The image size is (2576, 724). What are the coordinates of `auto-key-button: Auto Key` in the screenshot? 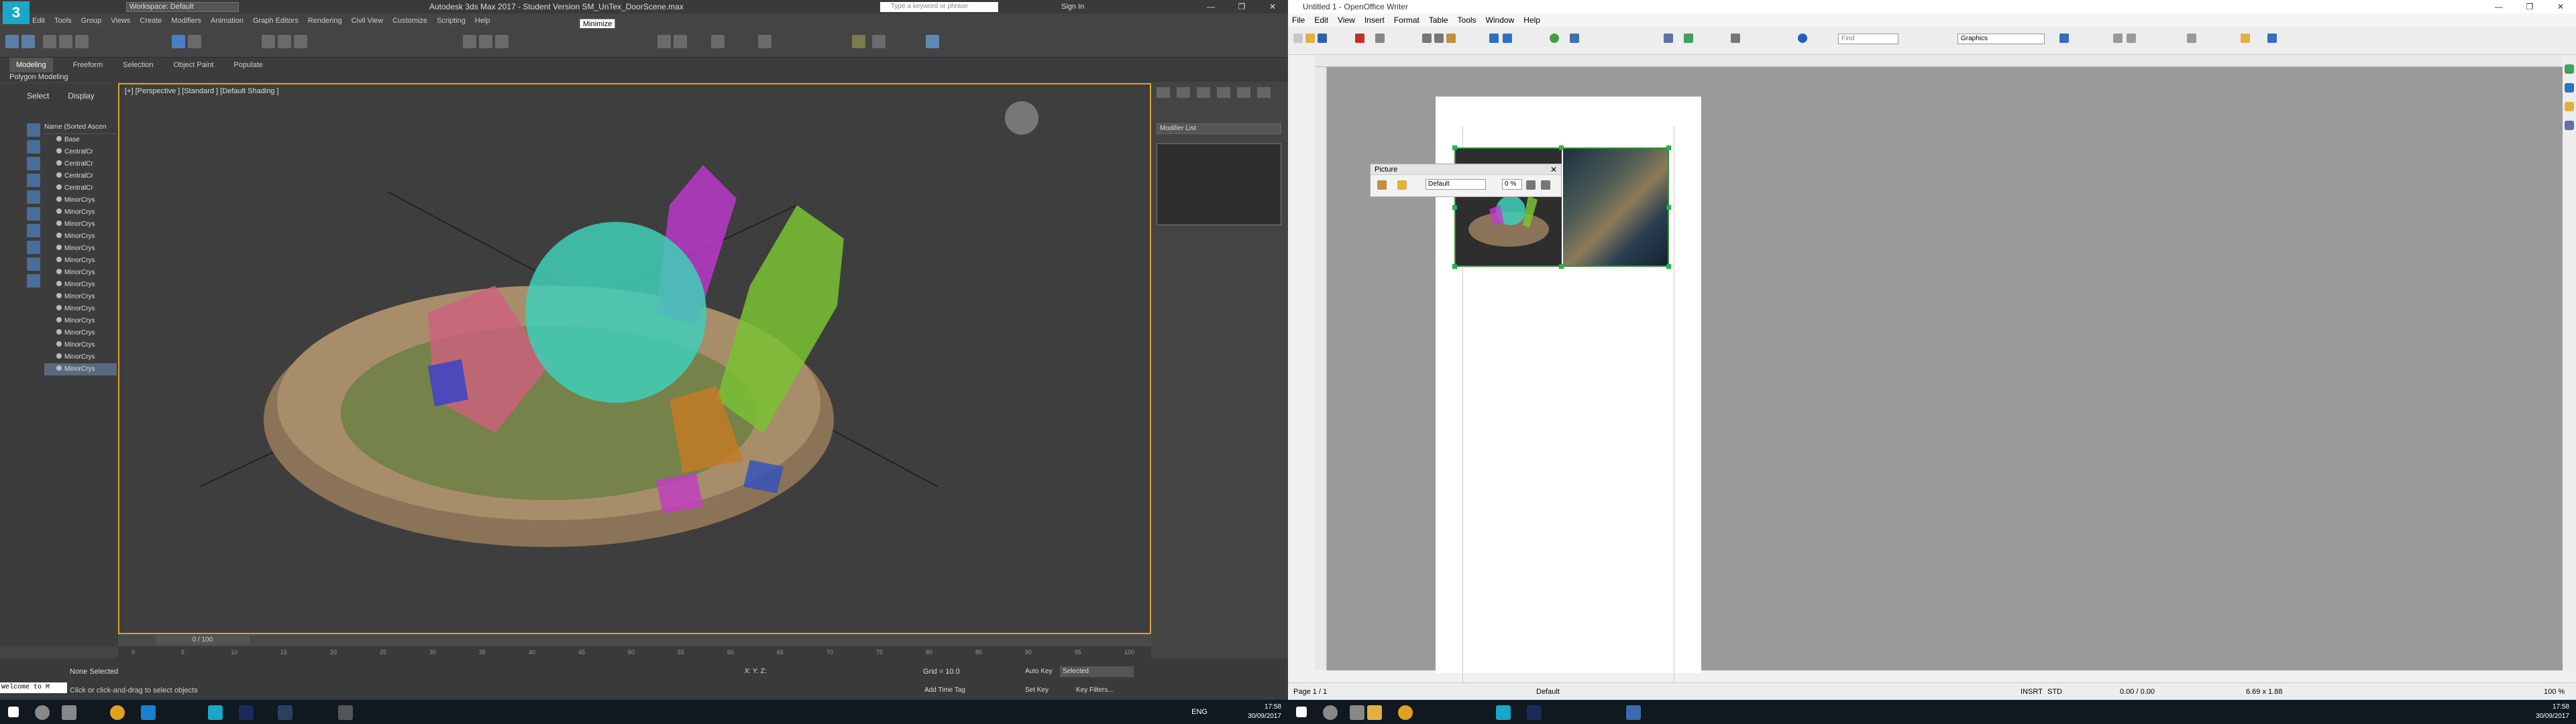 It's located at (1039, 671).